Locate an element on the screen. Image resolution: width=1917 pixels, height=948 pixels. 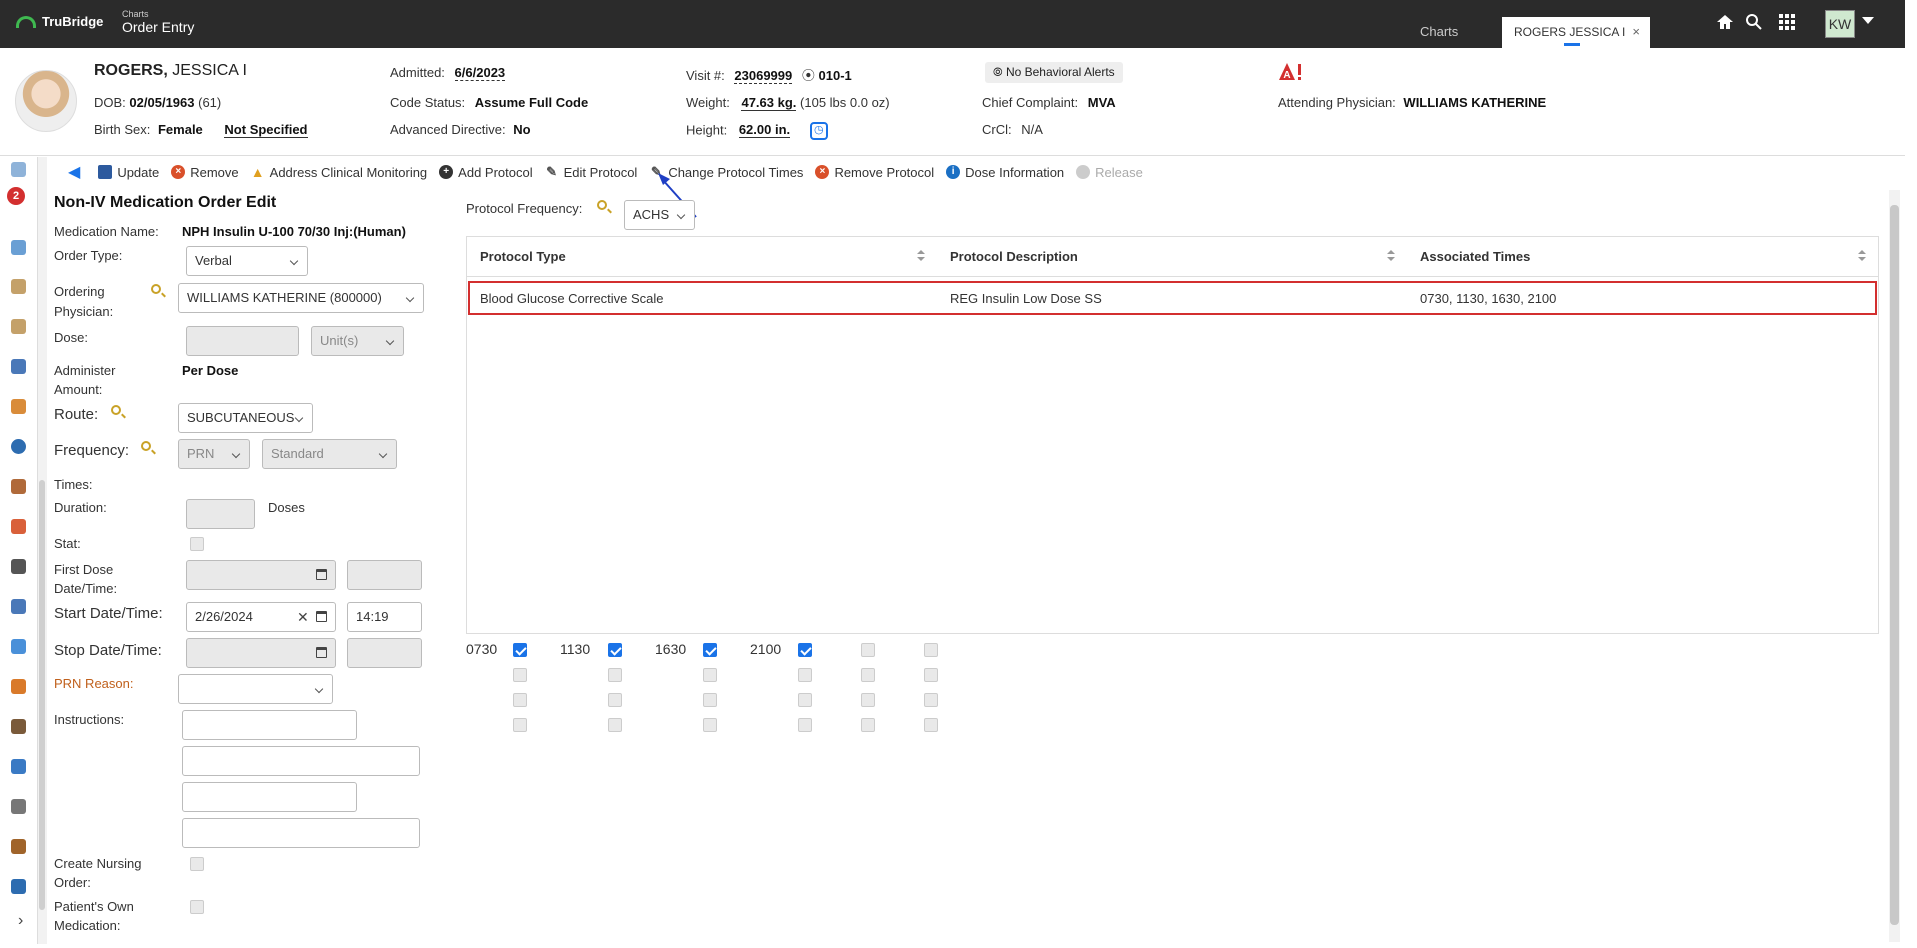
add-protocol-button: + Add Protocol is located at coordinates (486, 172).